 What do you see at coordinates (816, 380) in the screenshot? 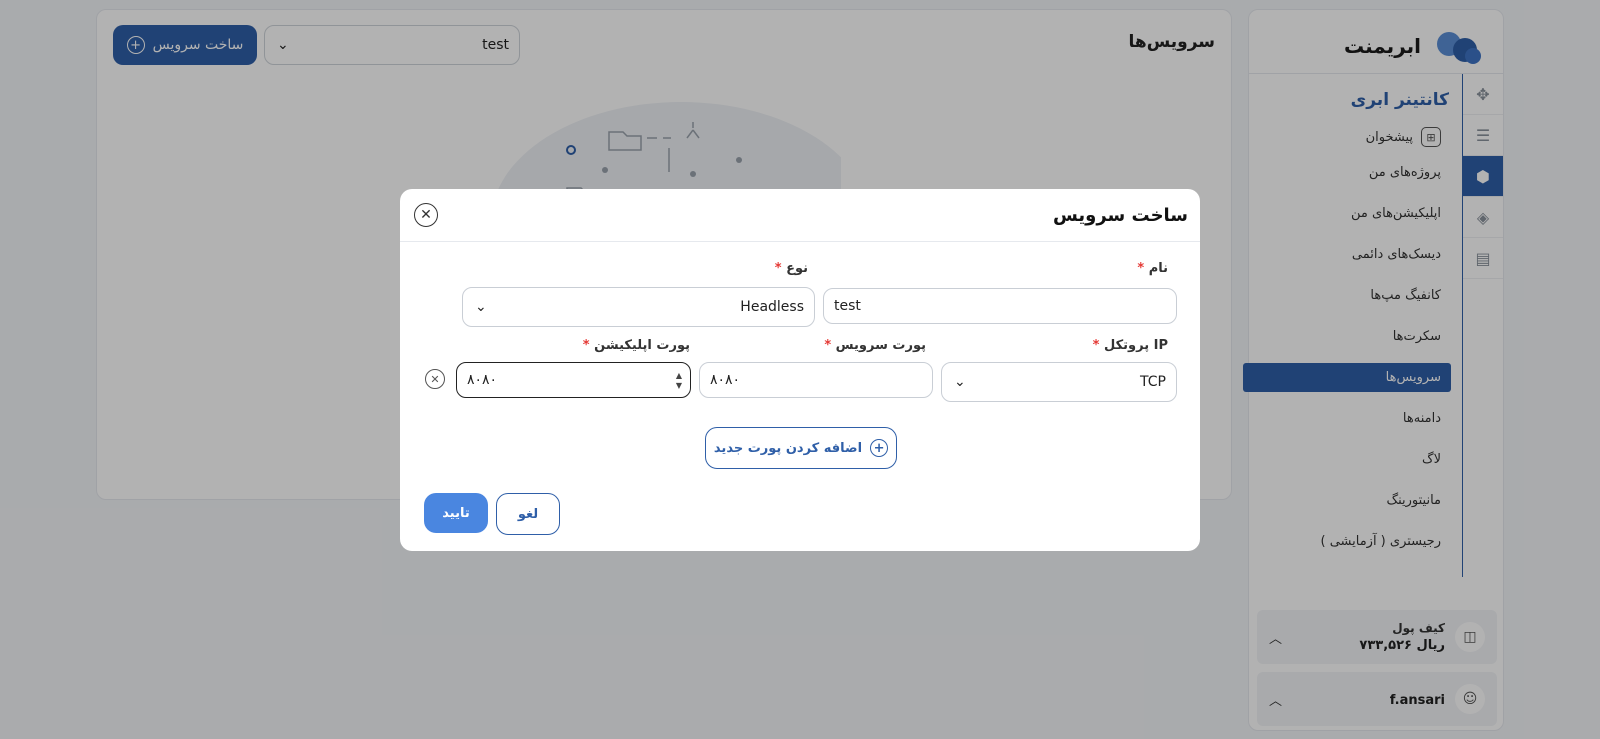
I see `service-port-field: ۸۰۸۰` at bounding box center [816, 380].